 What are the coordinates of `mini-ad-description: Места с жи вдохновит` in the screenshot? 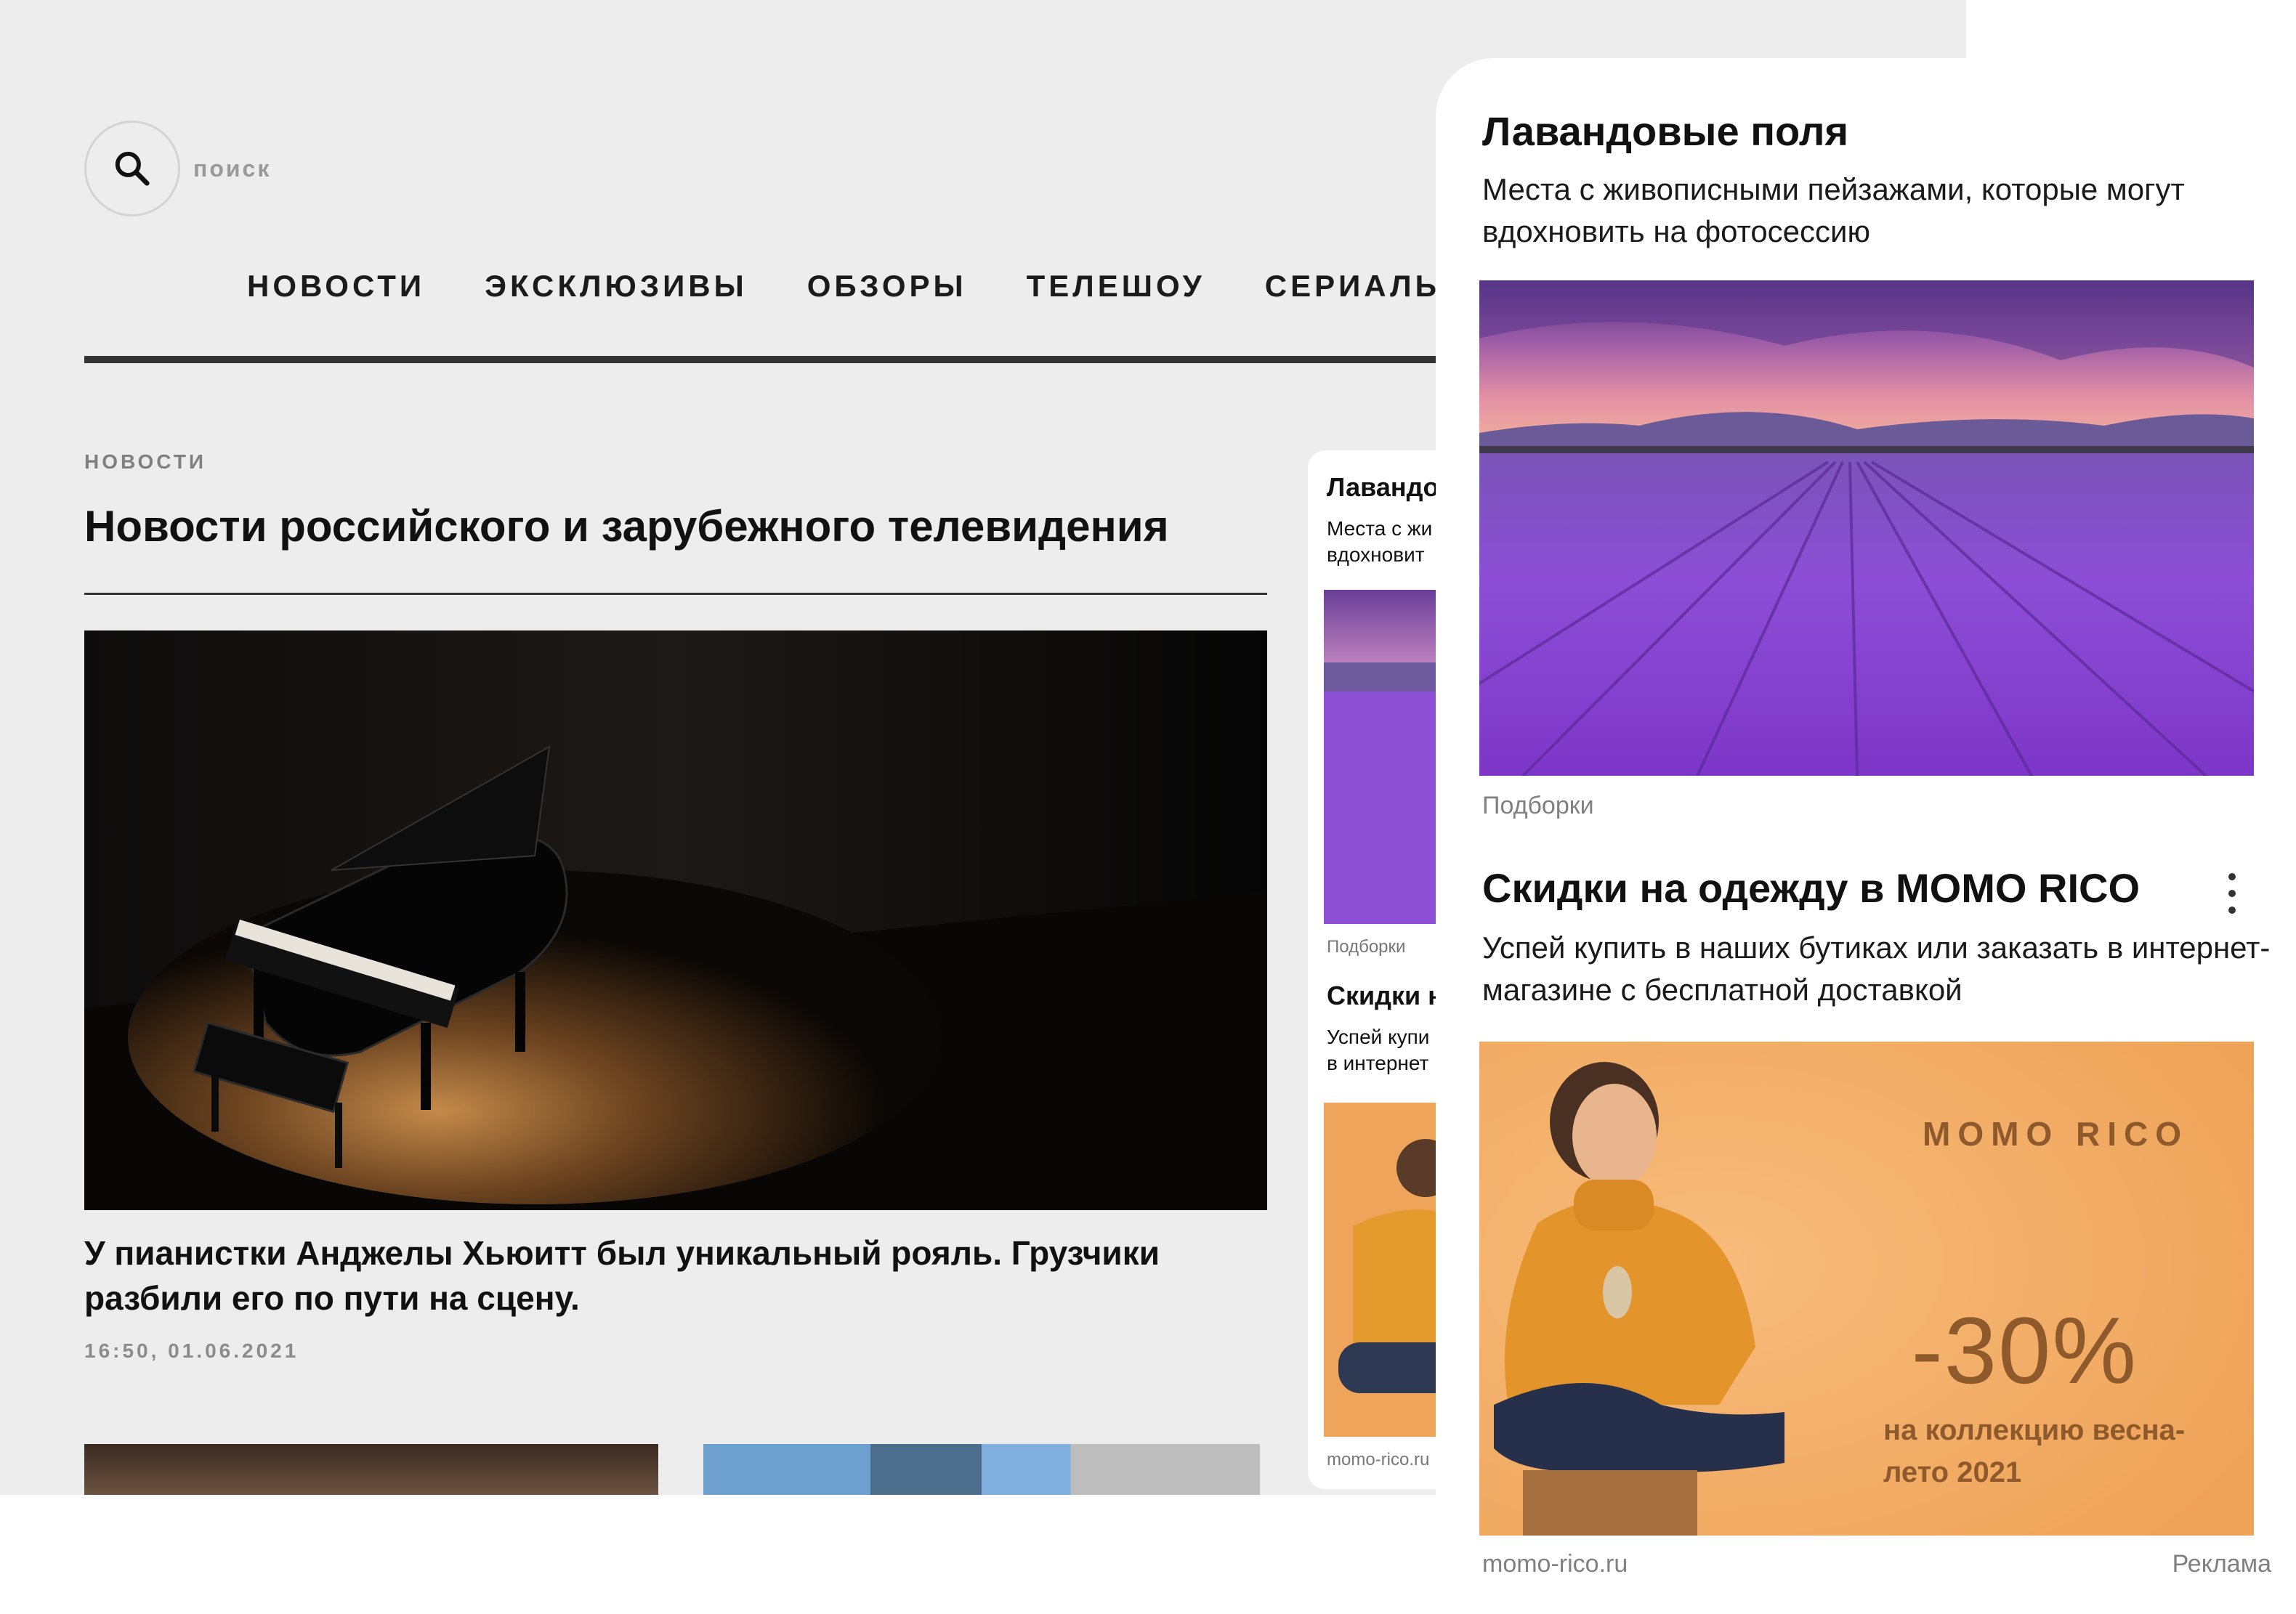 It's located at (1380, 541).